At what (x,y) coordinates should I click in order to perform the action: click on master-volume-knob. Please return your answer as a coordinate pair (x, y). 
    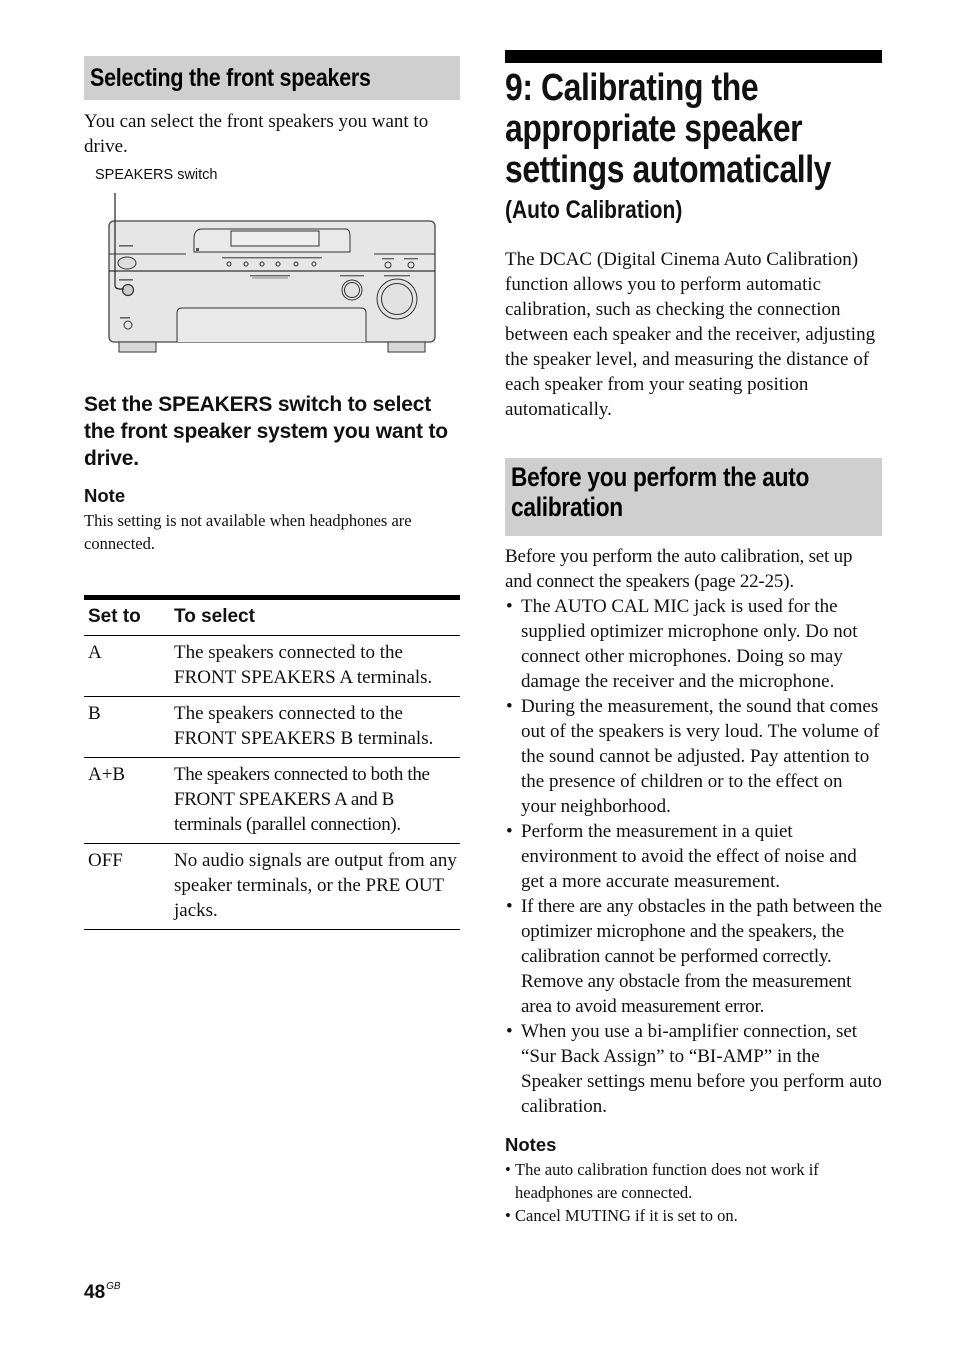
    Looking at the image, I should click on (397, 299).